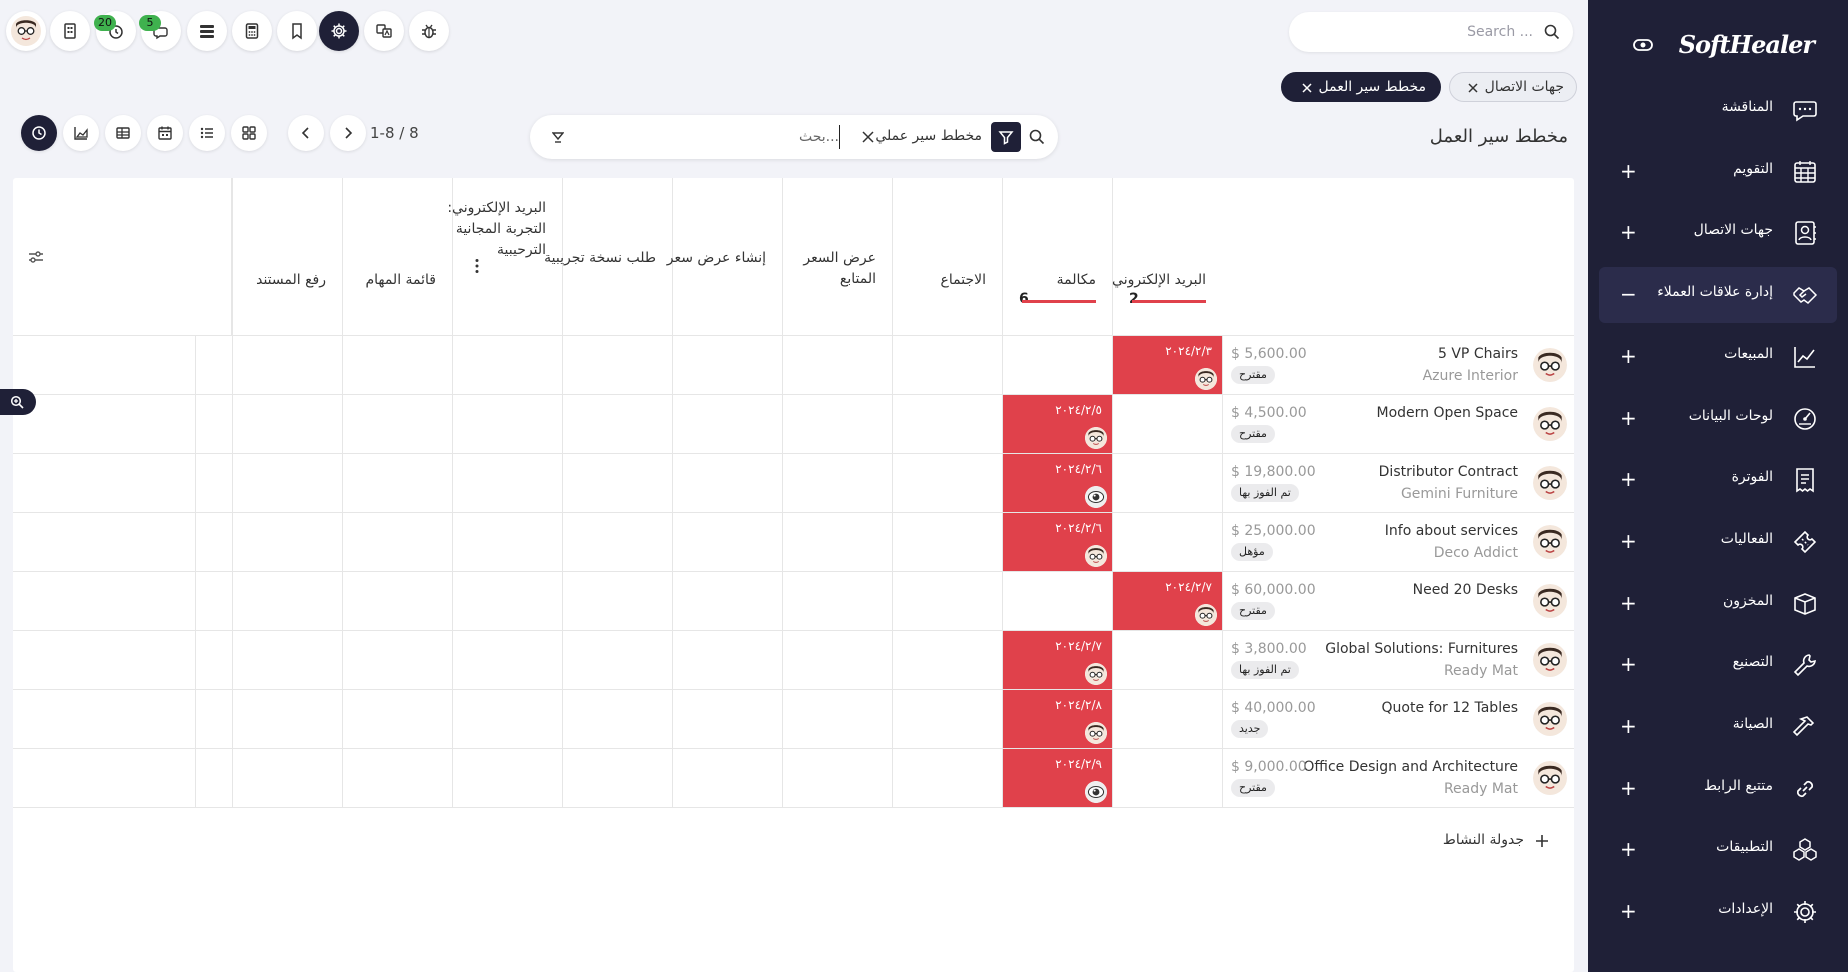 The image size is (1848, 972). What do you see at coordinates (1718, 233) in the screenshot?
I see `sidebar-item-2: جهات الاتصال +` at bounding box center [1718, 233].